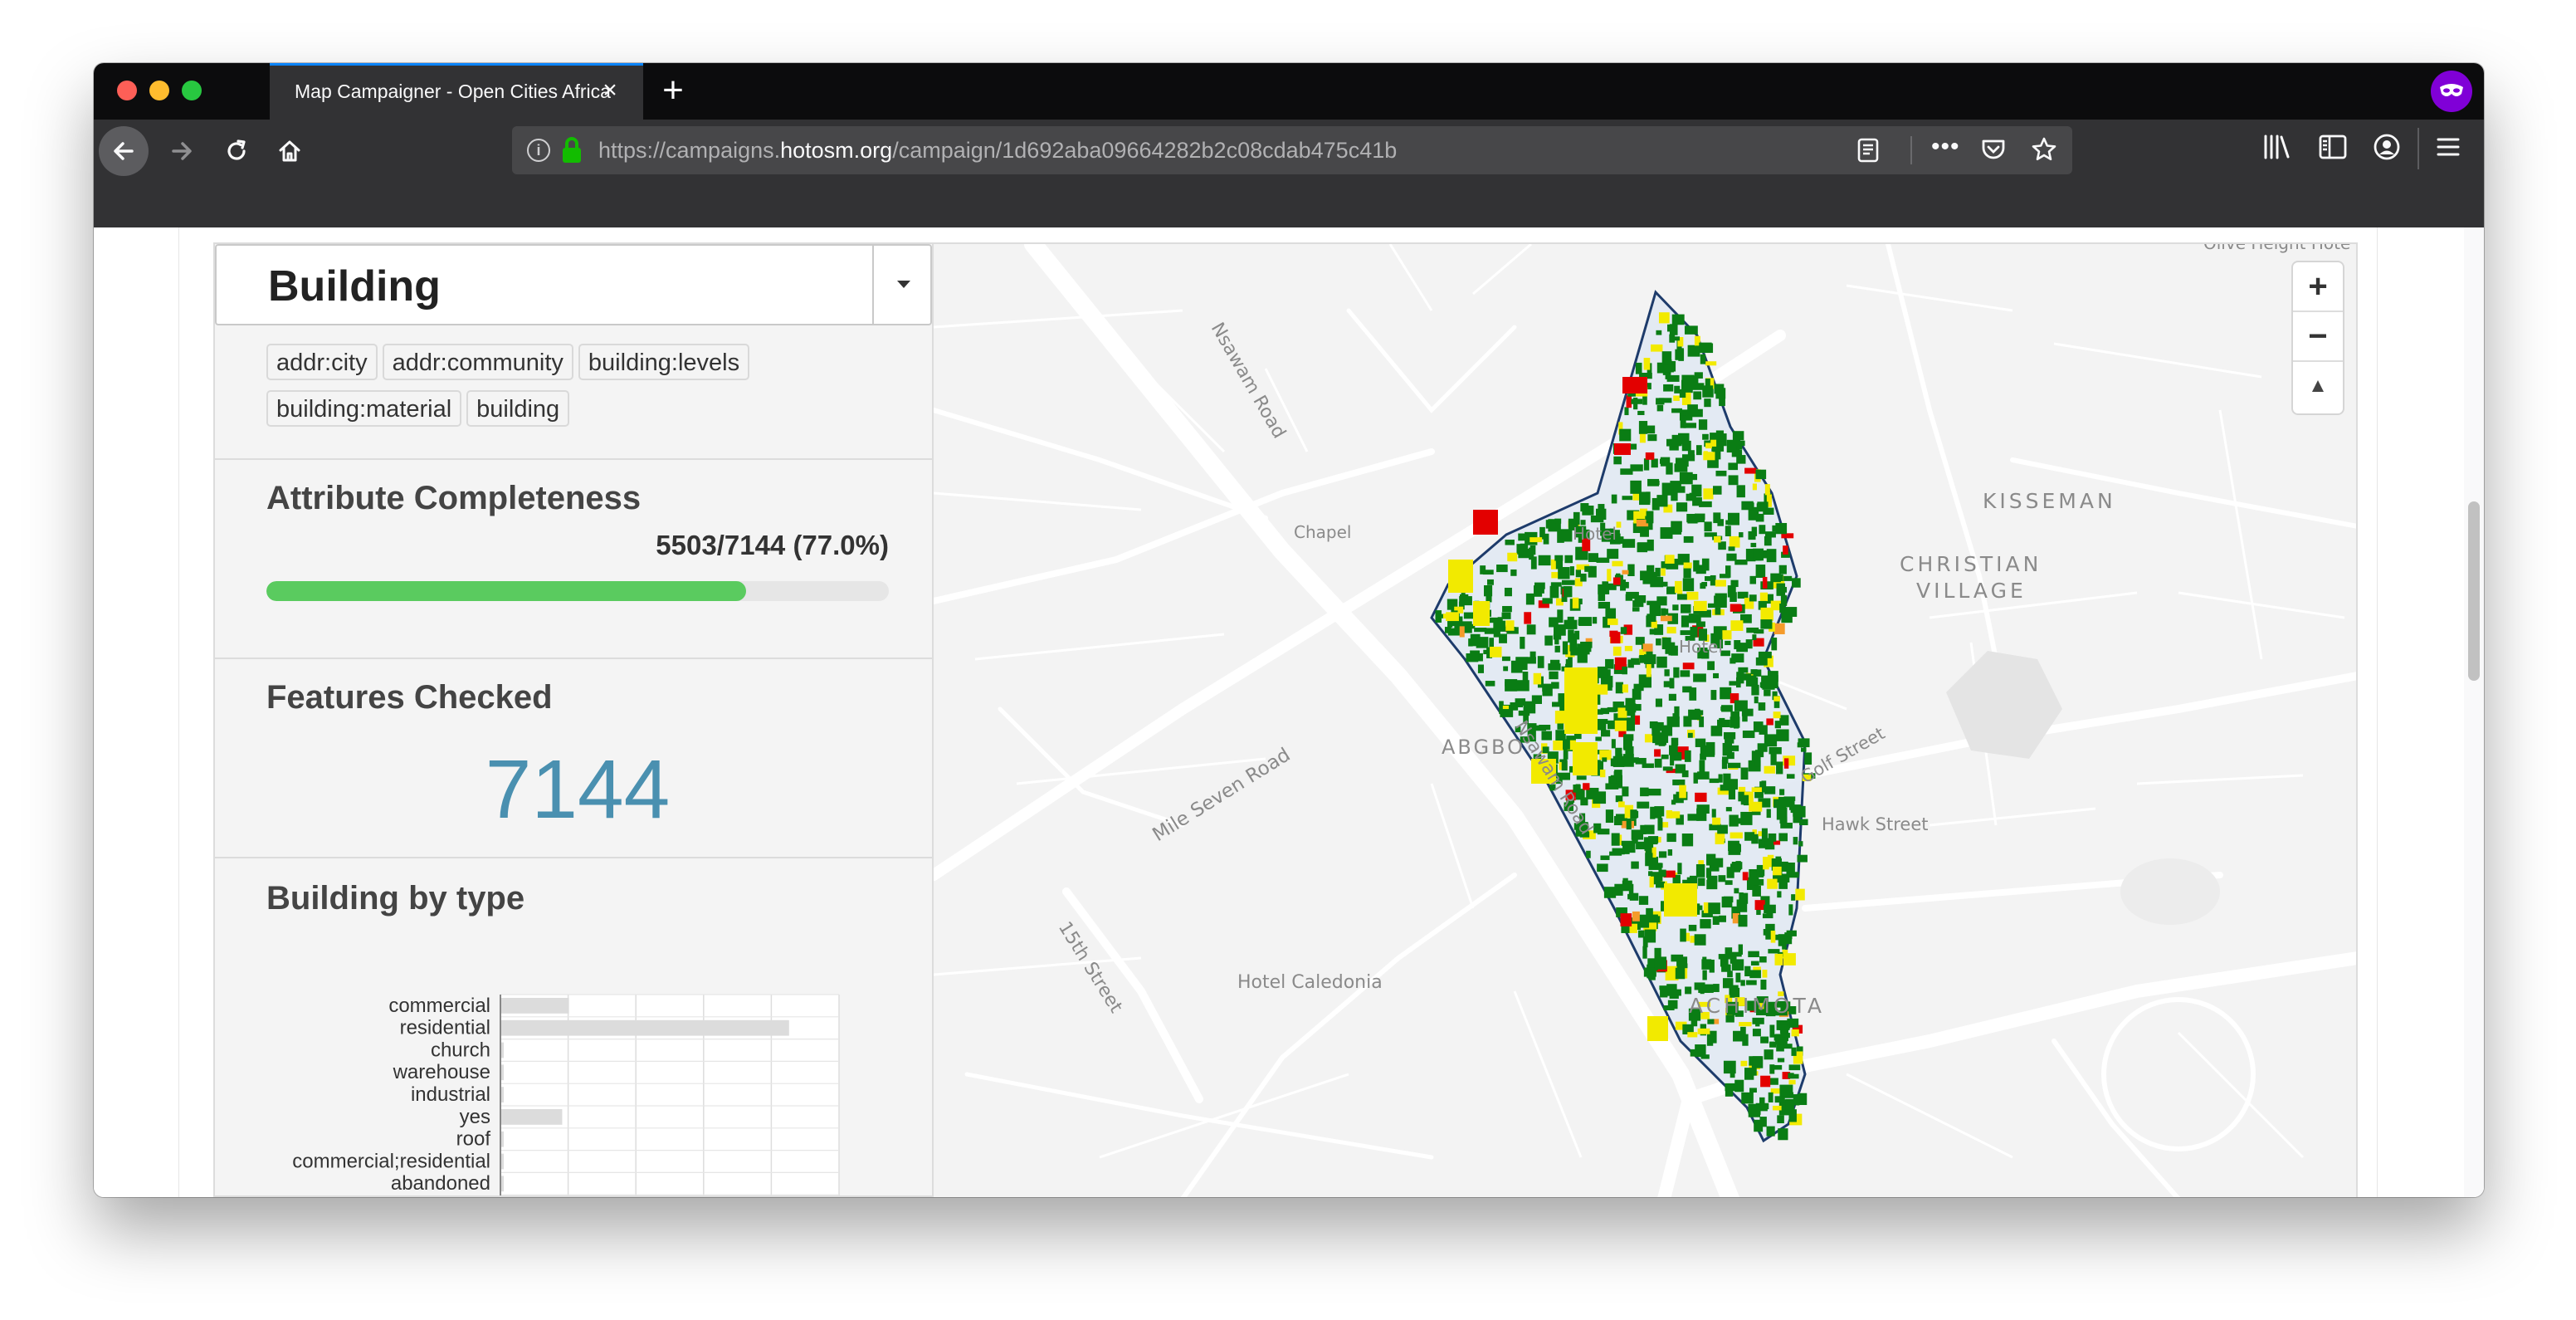  I want to click on page-actions-icon: •••, so click(1946, 146).